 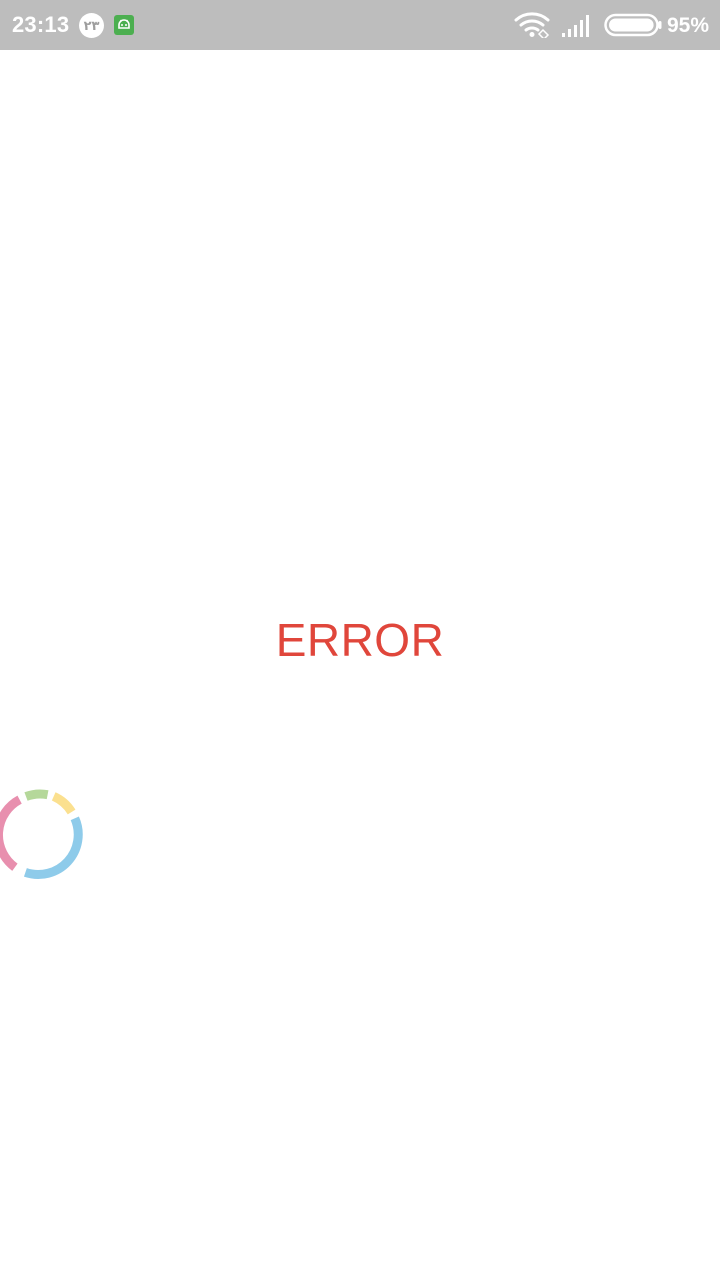 I want to click on signal-icon, so click(x=575, y=26).